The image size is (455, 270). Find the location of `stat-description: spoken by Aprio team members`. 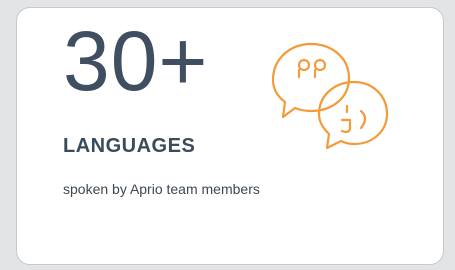

stat-description: spoken by Aprio team members is located at coordinates (161, 189).